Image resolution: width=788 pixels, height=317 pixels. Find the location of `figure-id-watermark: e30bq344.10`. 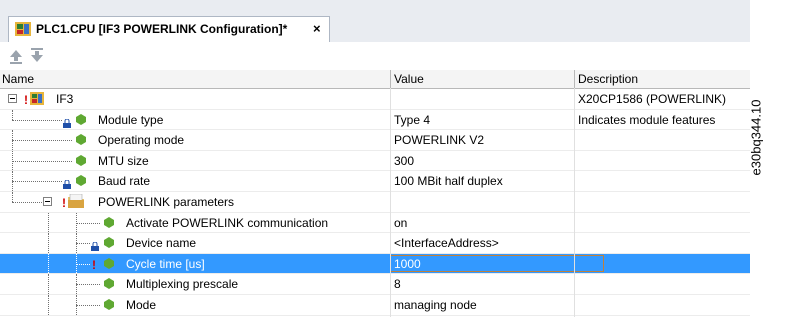

figure-id-watermark: e30bq344.10 is located at coordinates (767, 160).